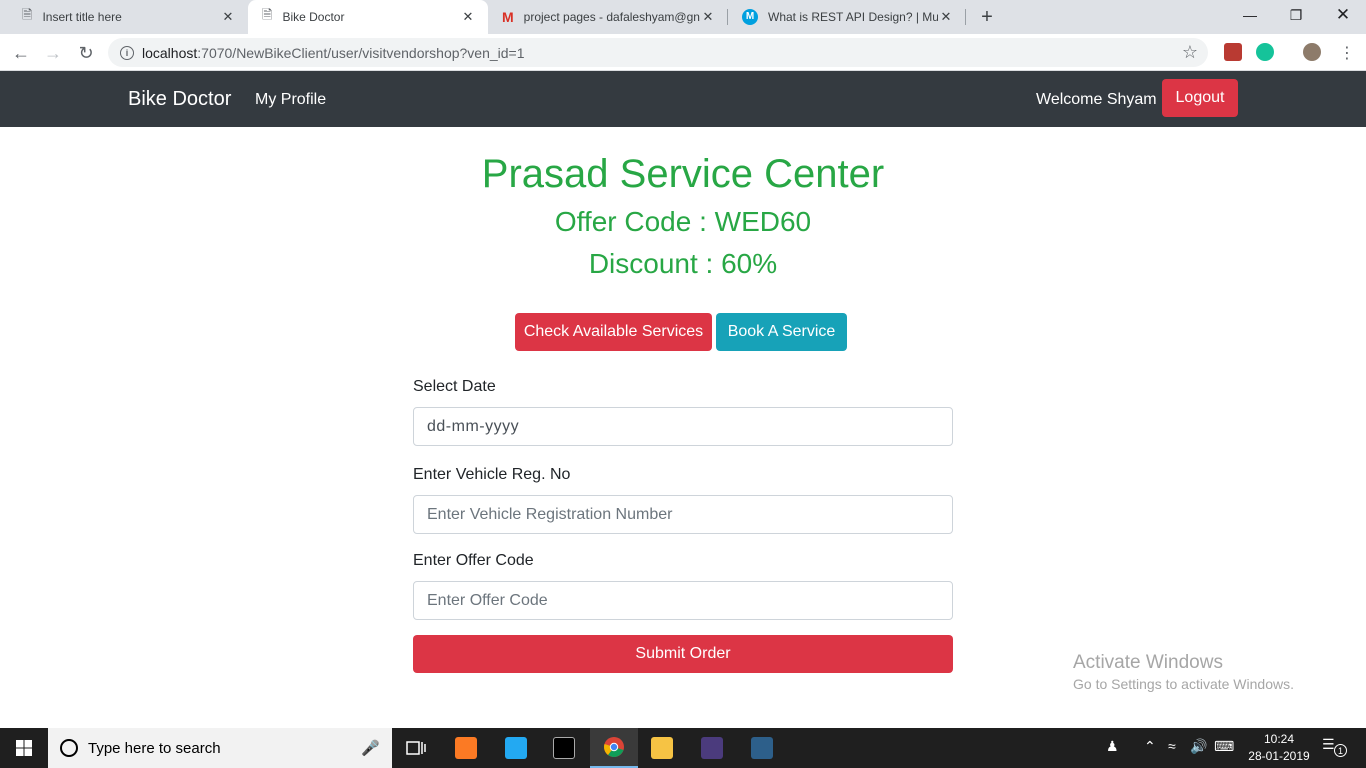  I want to click on tab-title: Bike Doctor, so click(313, 17).